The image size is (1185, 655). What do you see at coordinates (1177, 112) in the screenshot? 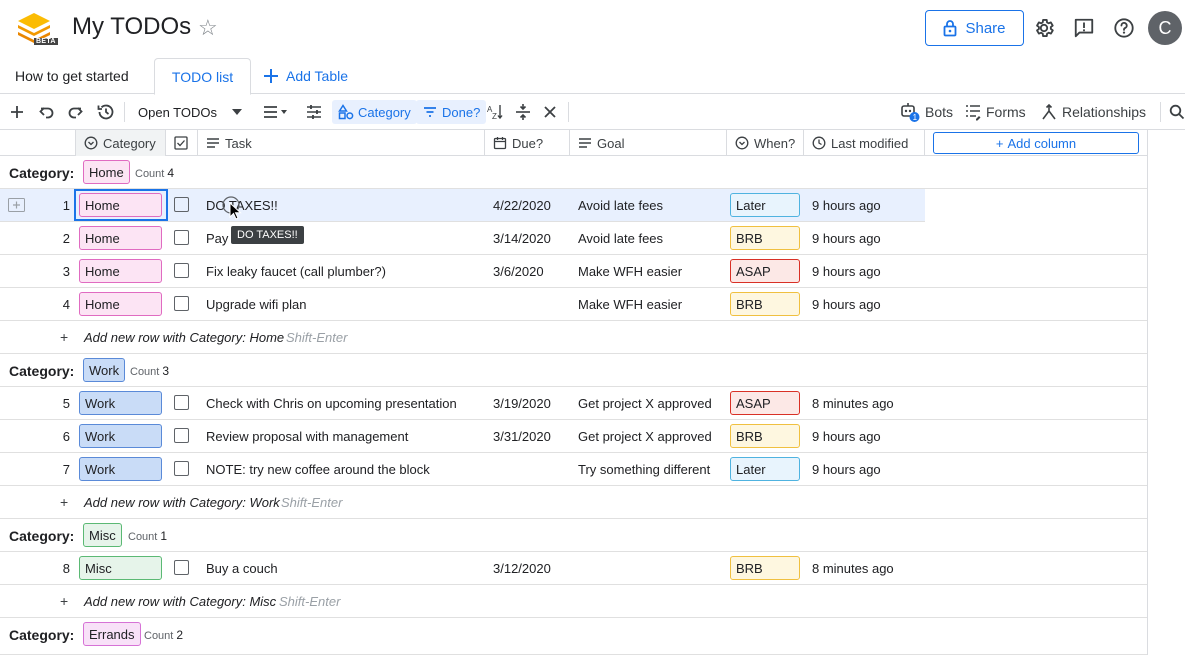
I see `search-icon` at bounding box center [1177, 112].